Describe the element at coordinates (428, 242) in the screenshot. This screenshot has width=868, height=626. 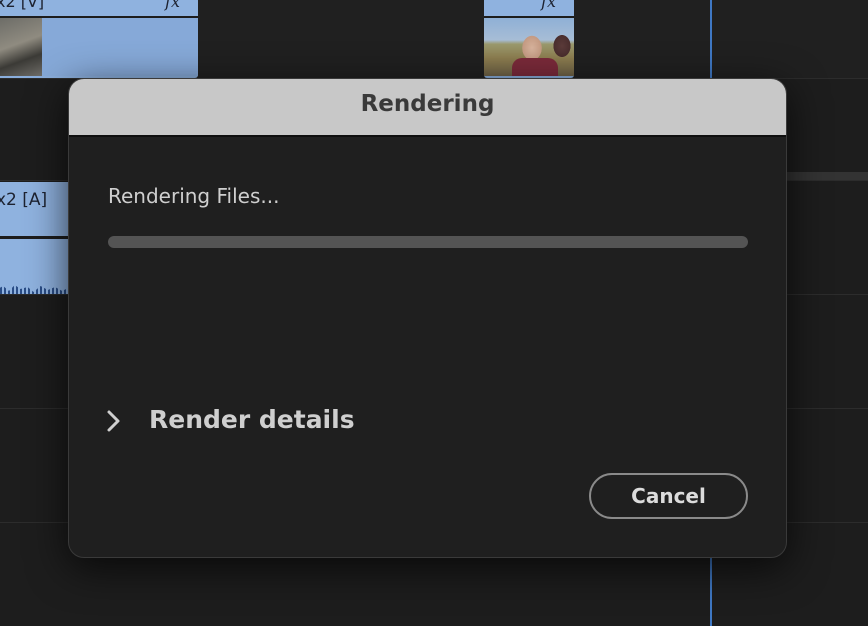
I see `render-progress-bar` at that location.